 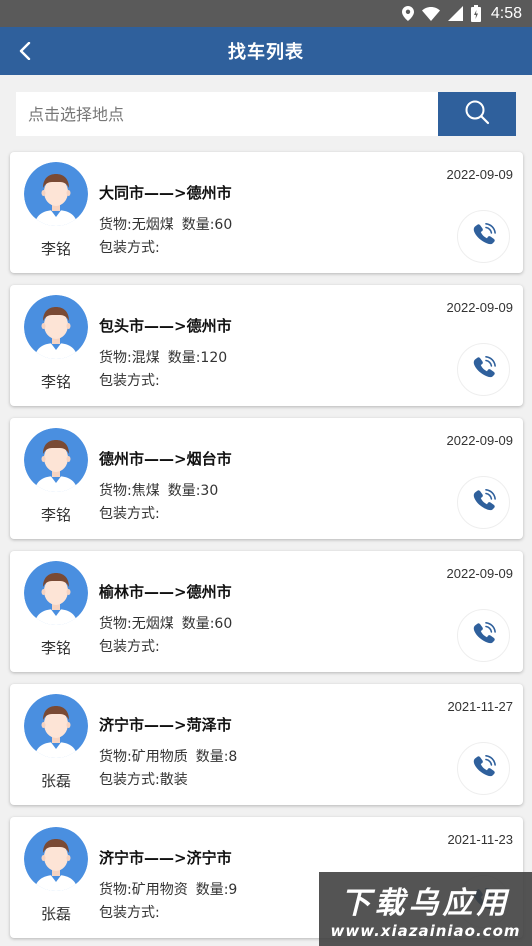 I want to click on route: 济宁市——>济宁市, so click(x=165, y=858).